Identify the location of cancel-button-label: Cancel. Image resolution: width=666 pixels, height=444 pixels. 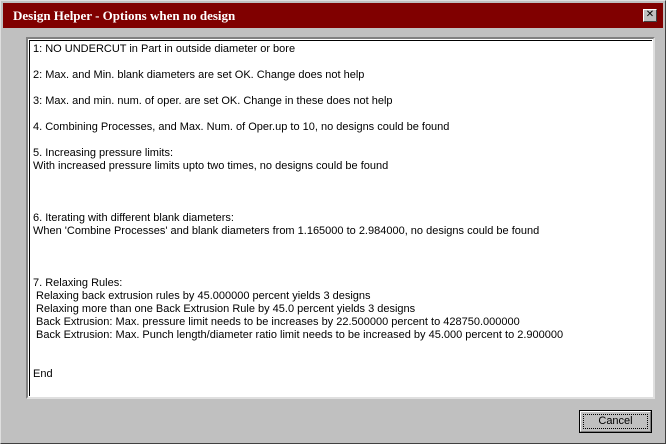
(615, 421).